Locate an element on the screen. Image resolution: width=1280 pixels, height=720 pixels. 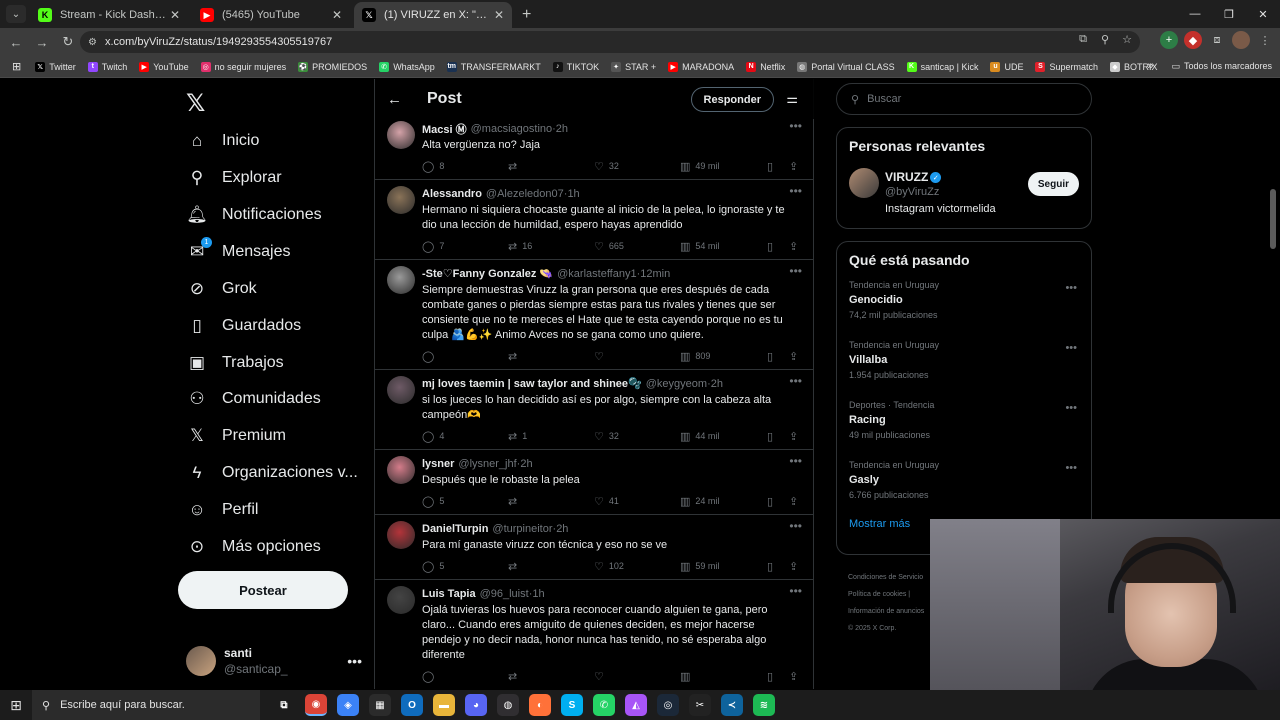
author-name: DanielTurpin is located at coordinates (455, 529).